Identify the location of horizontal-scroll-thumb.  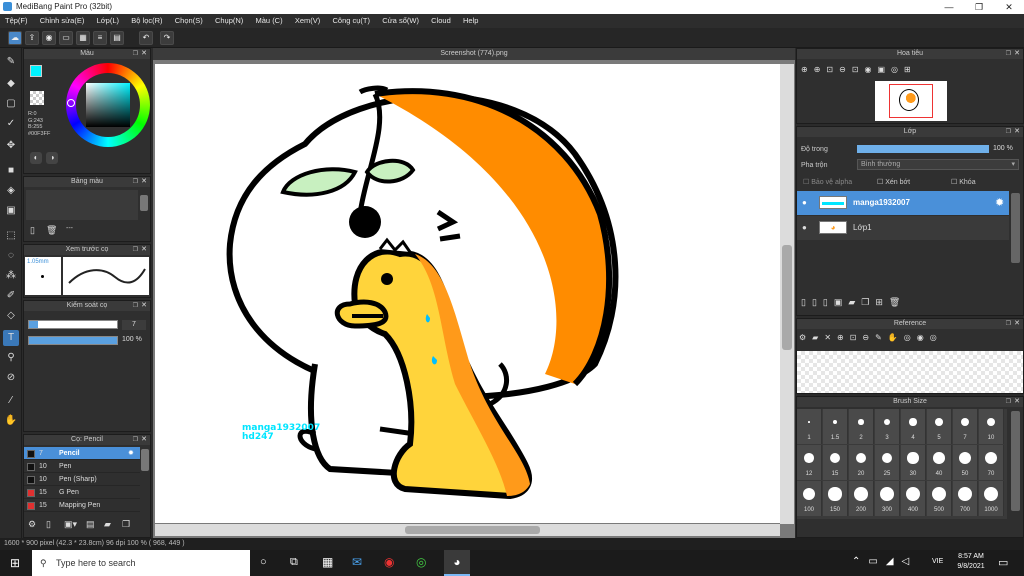
(472, 530).